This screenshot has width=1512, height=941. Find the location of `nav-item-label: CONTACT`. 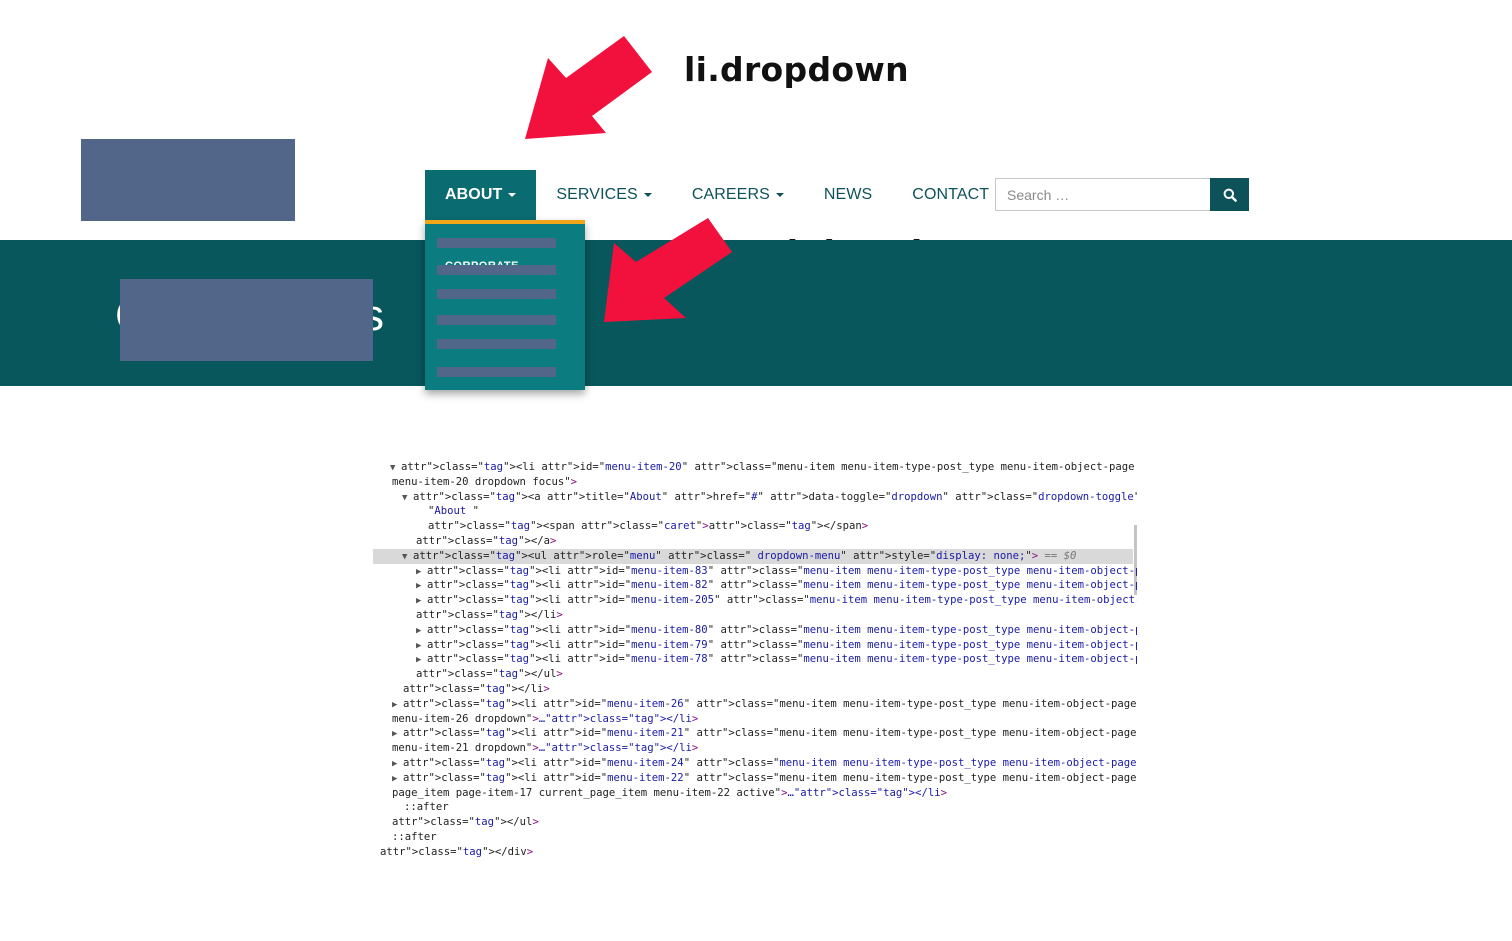

nav-item-label: CONTACT is located at coordinates (951, 194).